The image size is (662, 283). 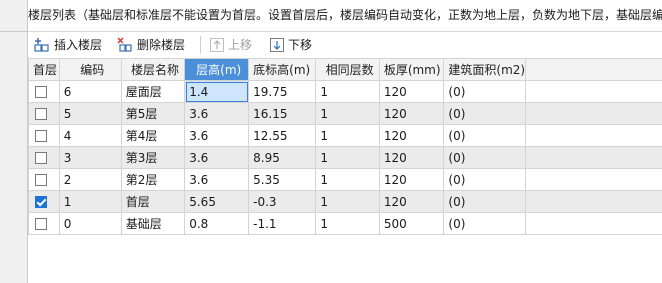 I want to click on code-cell: 1, so click(x=90, y=201).